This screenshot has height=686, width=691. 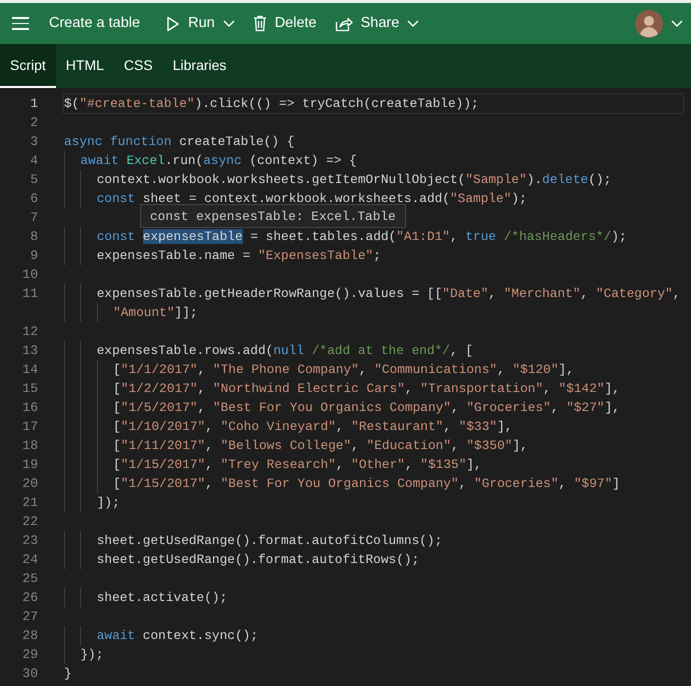 What do you see at coordinates (677, 24) in the screenshot?
I see `chevron-down-icon` at bounding box center [677, 24].